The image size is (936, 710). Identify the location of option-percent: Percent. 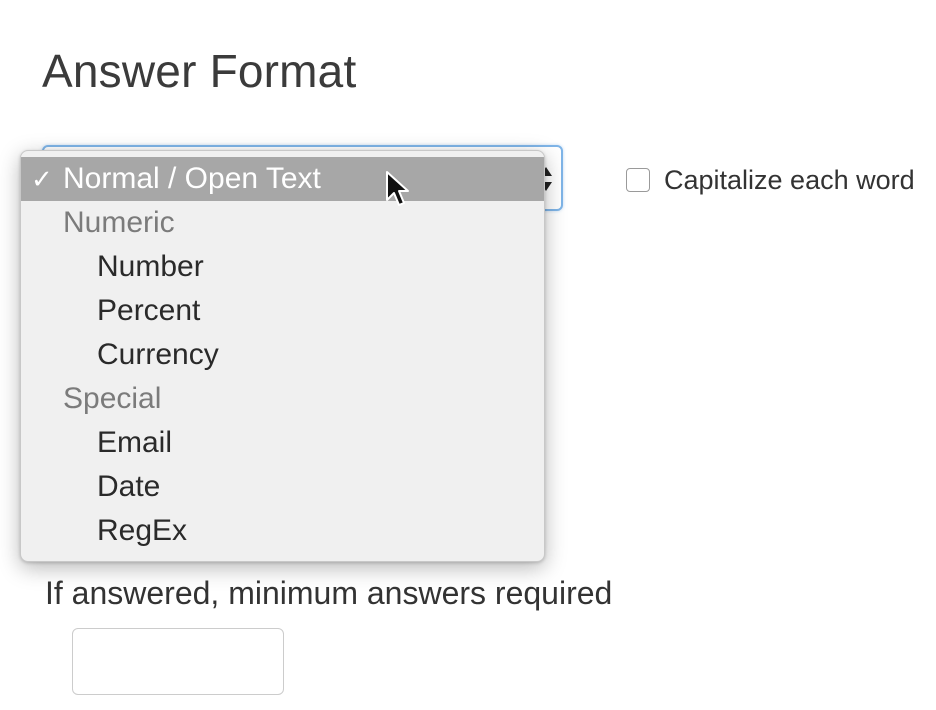
(282, 311).